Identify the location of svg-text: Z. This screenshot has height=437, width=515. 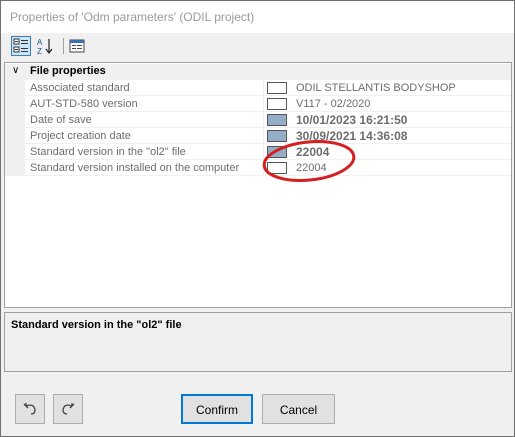
(39, 51).